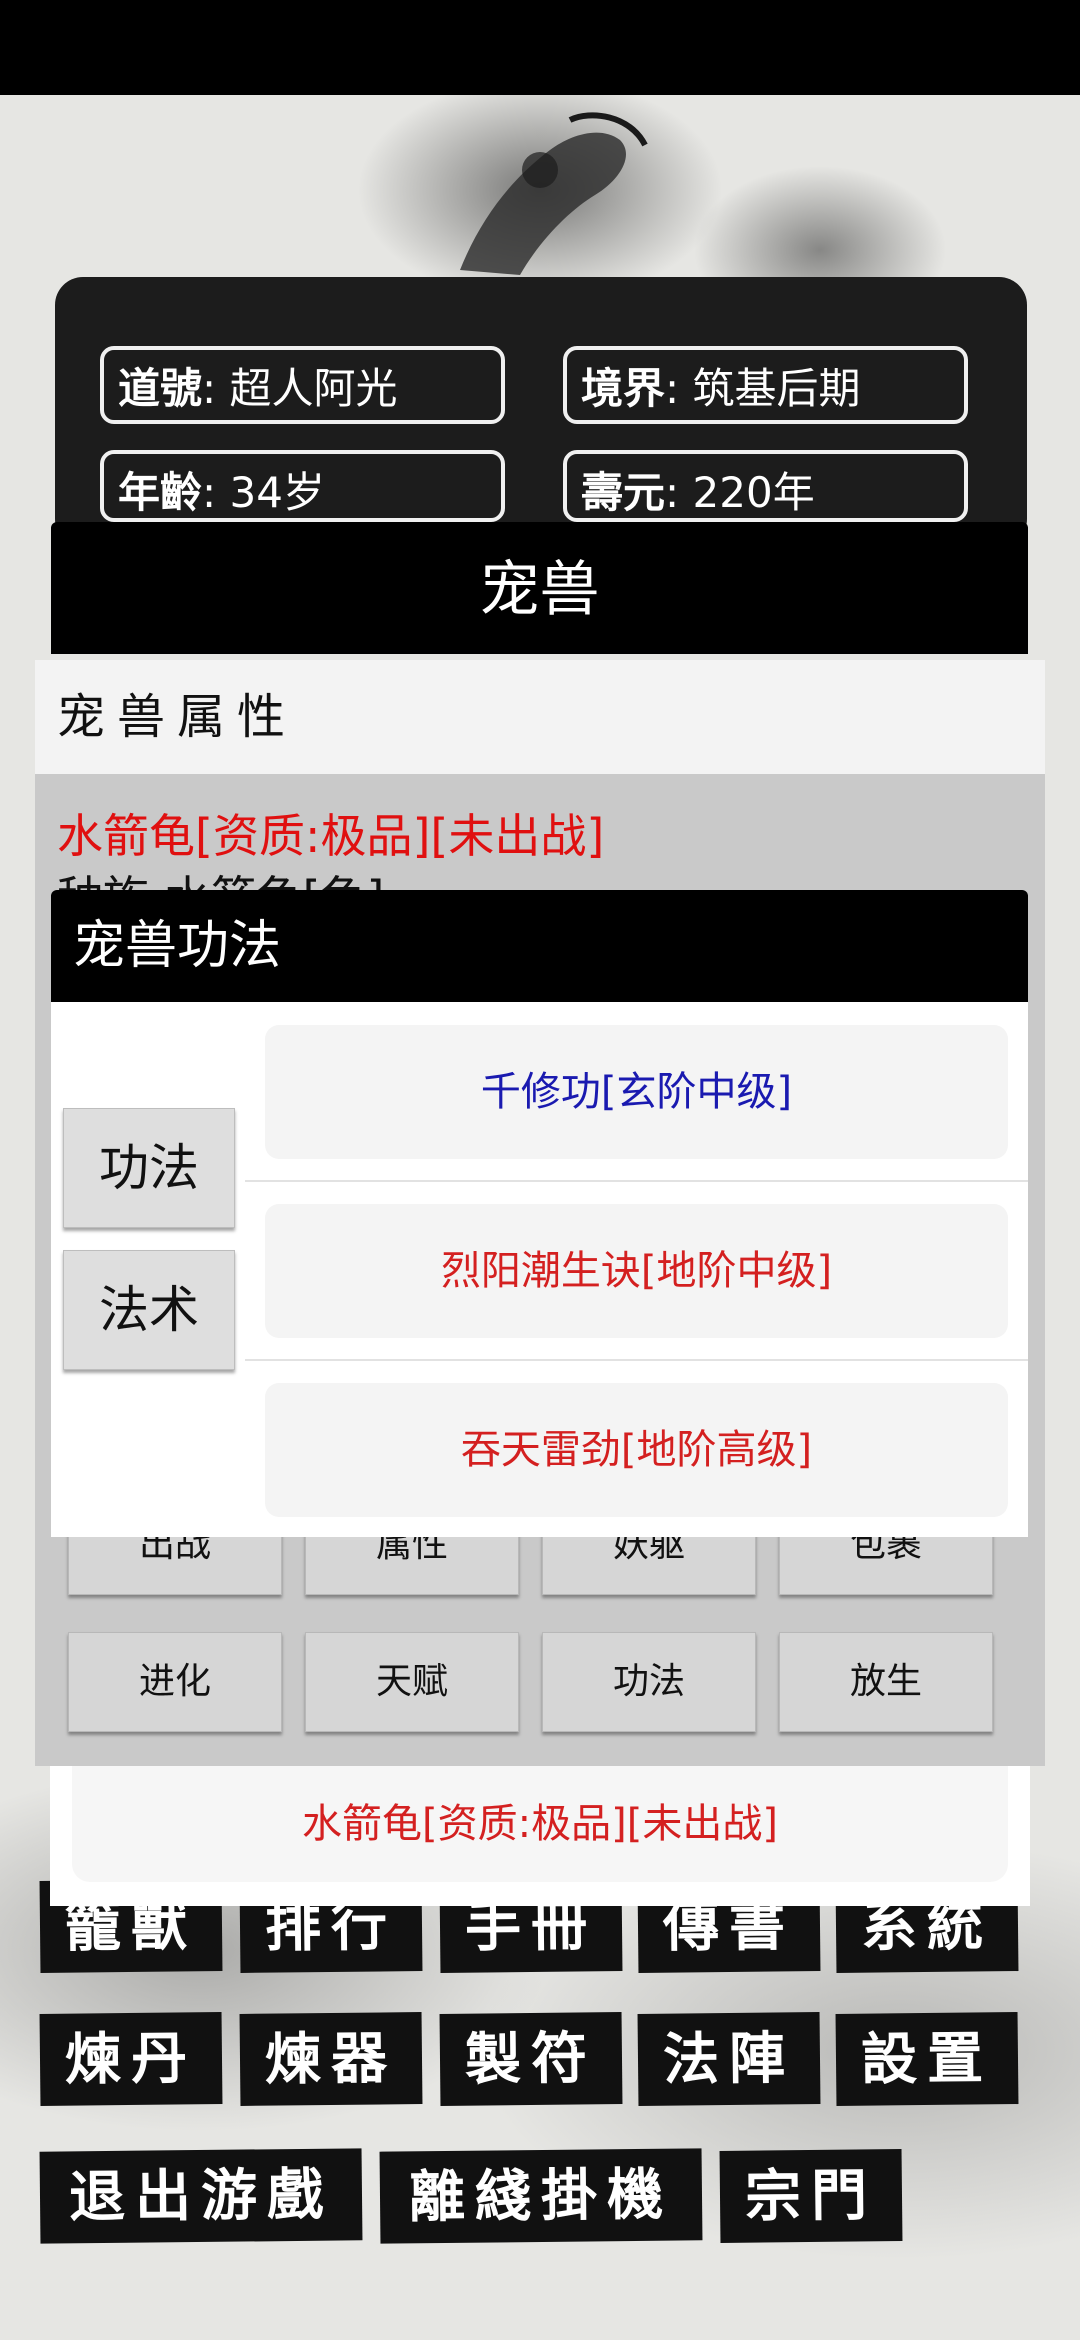 The width and height of the screenshot is (1080, 2340). Describe the element at coordinates (623, 492) in the screenshot. I see `lifespan-key: 壽元` at that location.